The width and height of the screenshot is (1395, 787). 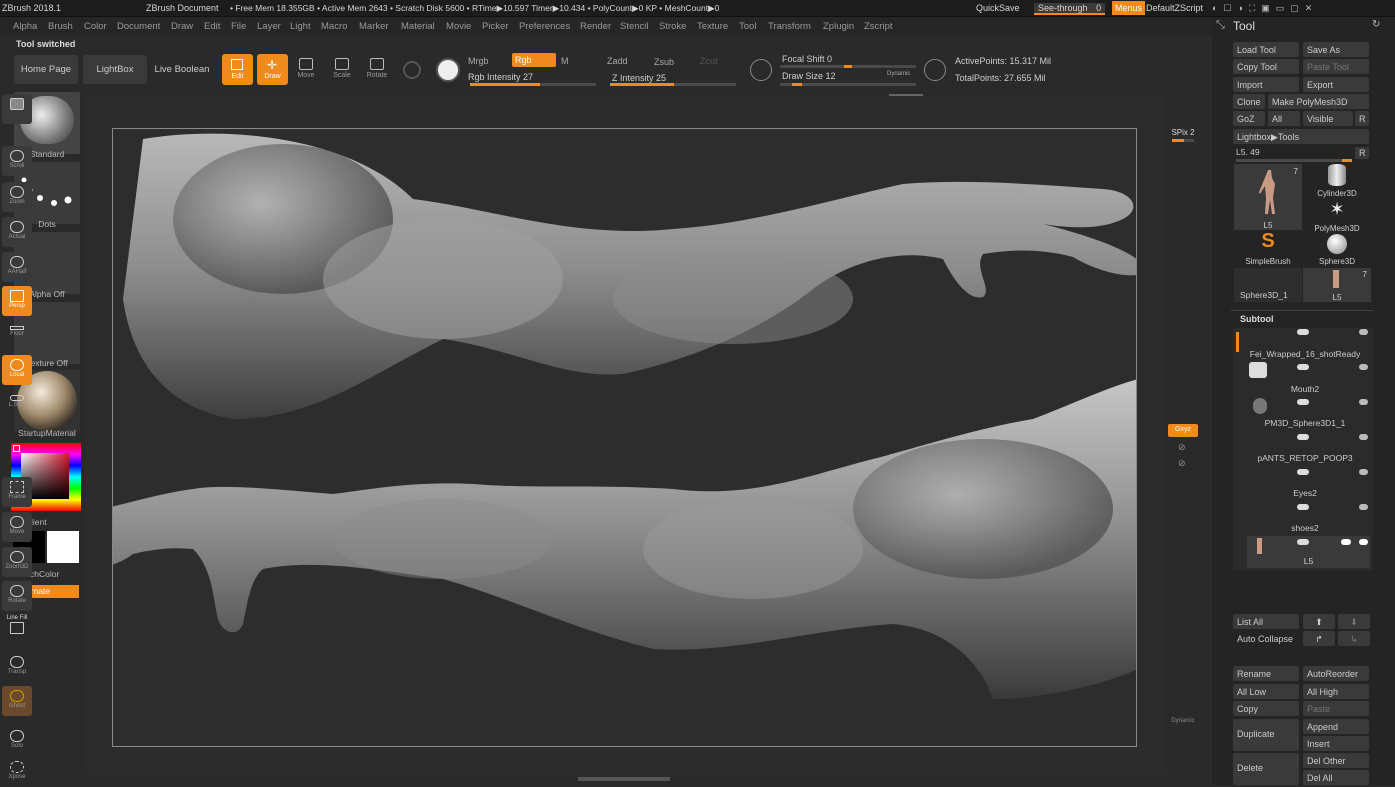 I want to click on subtool-item-3: pANTS_RETOP_POOP3, so click(x=1305, y=458).